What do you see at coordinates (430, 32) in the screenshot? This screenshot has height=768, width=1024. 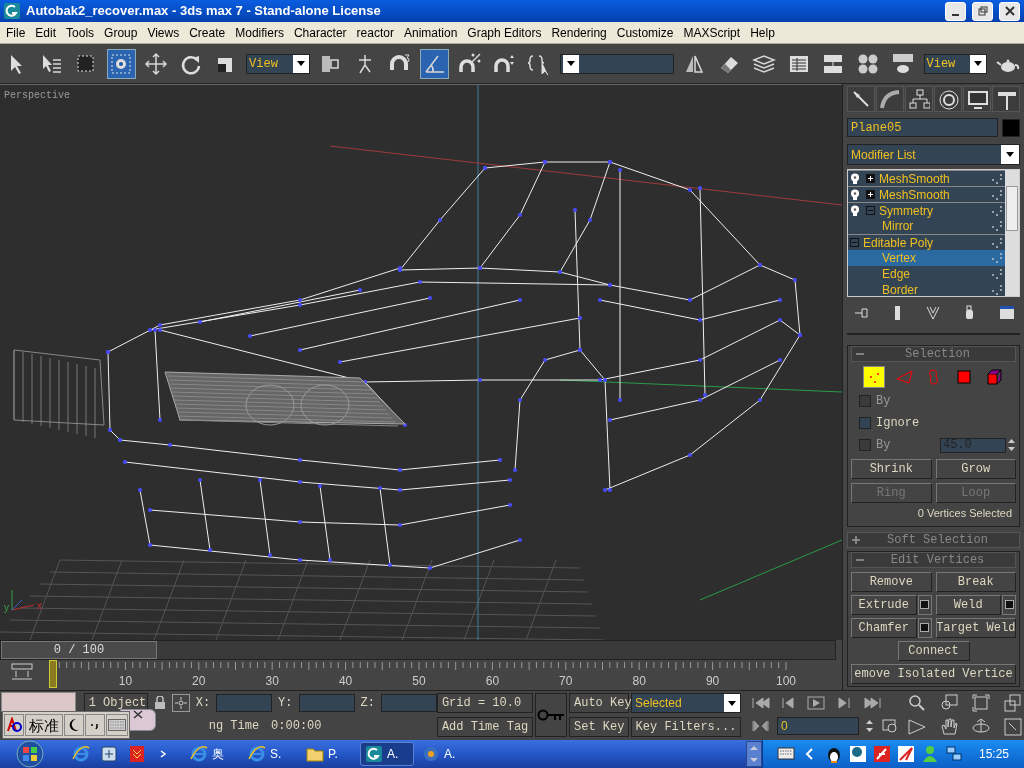 I see `menu-item: Animation` at bounding box center [430, 32].